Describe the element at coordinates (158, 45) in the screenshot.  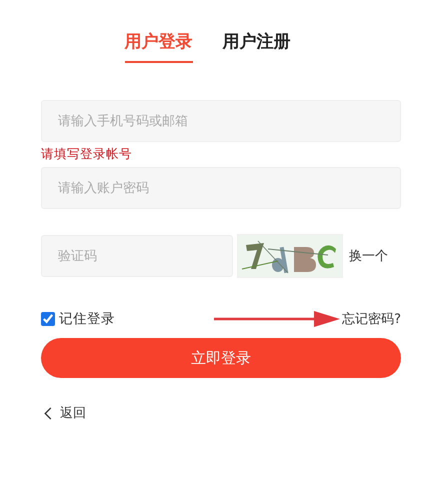
I see `tab: 用户登录` at that location.